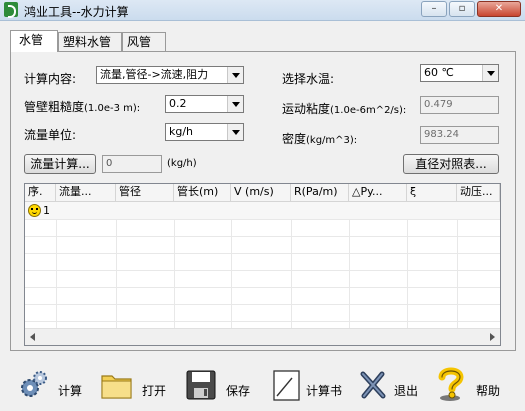 Image resolution: width=525 pixels, height=411 pixels. What do you see at coordinates (112, 108) in the screenshot?
I see `roughness-unit: (1.0e-3 m):` at bounding box center [112, 108].